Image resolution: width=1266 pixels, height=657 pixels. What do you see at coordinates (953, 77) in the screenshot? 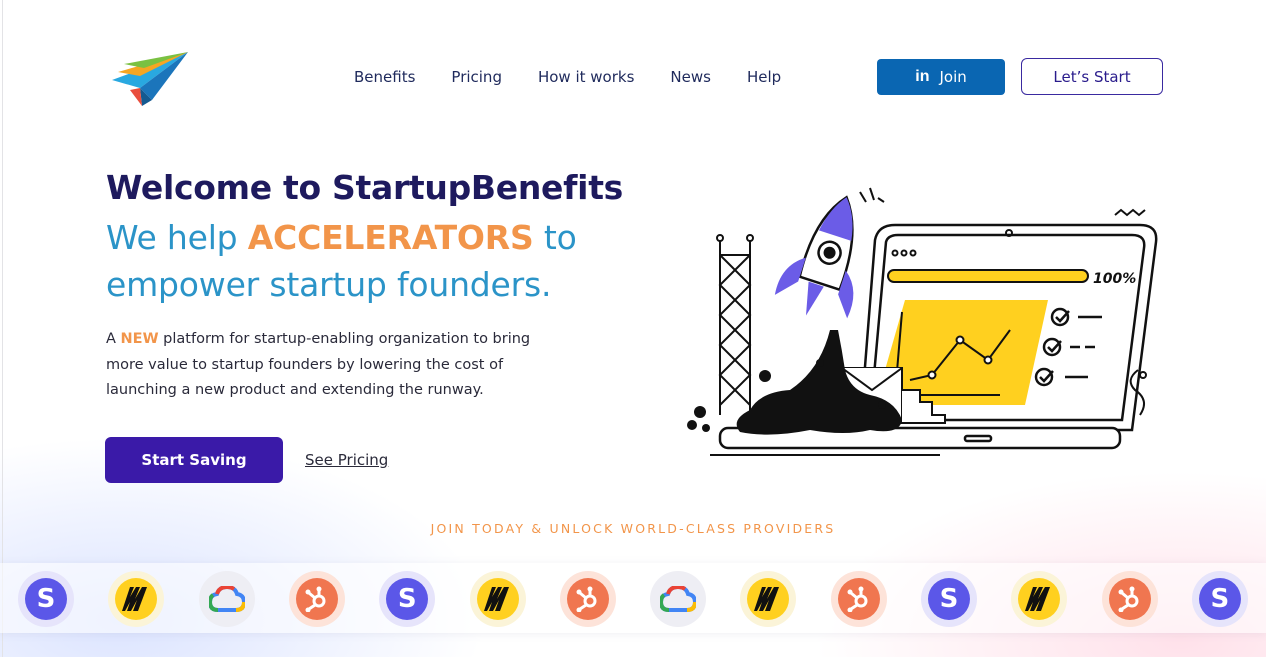
I see `join-label: Join` at bounding box center [953, 77].